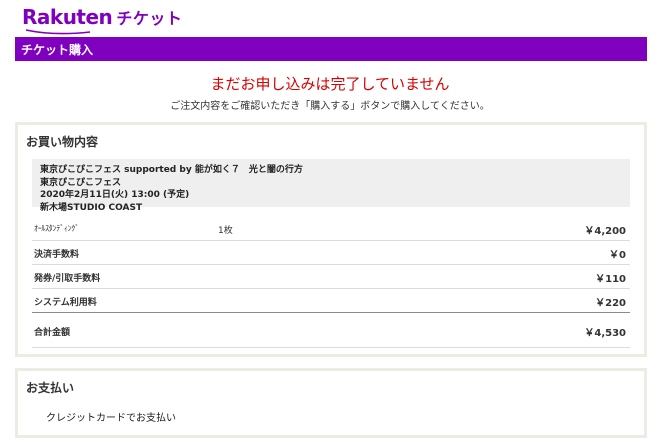 The image size is (660, 438). What do you see at coordinates (52, 333) in the screenshot?
I see `total-label: 合計金額` at bounding box center [52, 333].